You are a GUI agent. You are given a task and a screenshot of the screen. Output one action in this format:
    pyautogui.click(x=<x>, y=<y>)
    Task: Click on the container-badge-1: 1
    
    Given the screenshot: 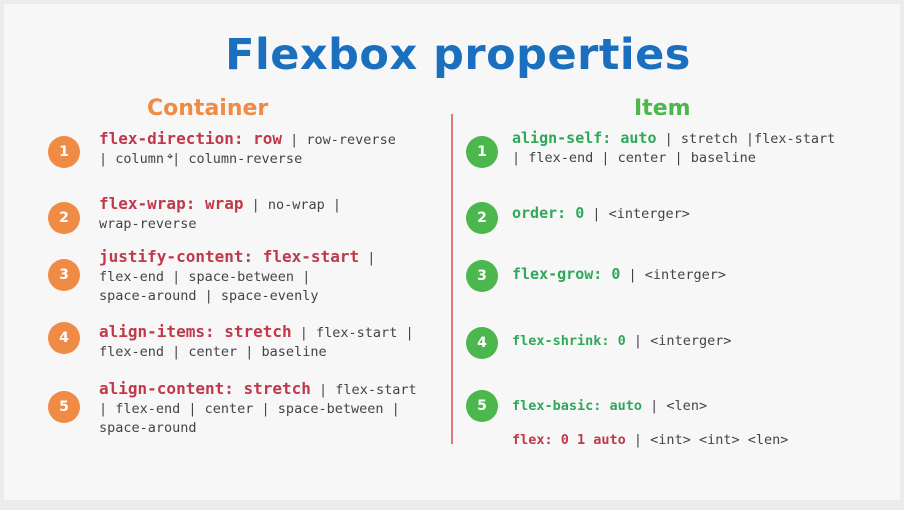 What is the action you would take?
    pyautogui.click(x=64, y=152)
    